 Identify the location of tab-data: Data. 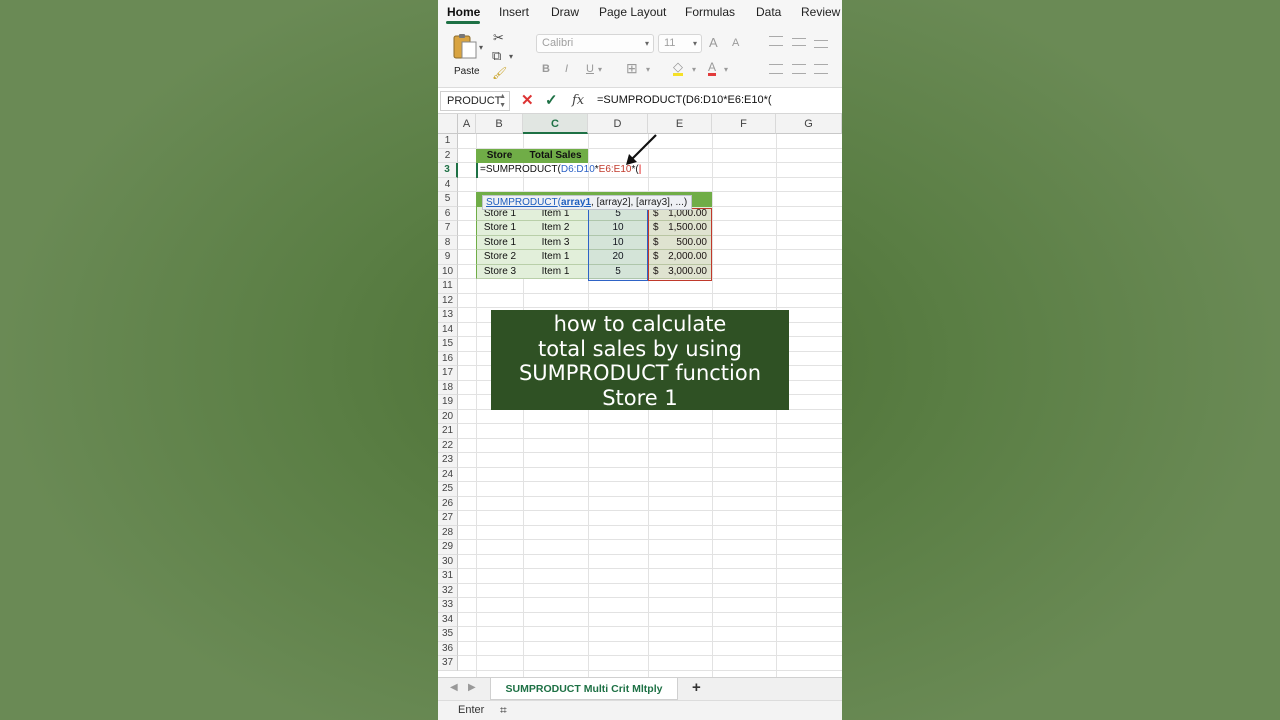
(768, 12).